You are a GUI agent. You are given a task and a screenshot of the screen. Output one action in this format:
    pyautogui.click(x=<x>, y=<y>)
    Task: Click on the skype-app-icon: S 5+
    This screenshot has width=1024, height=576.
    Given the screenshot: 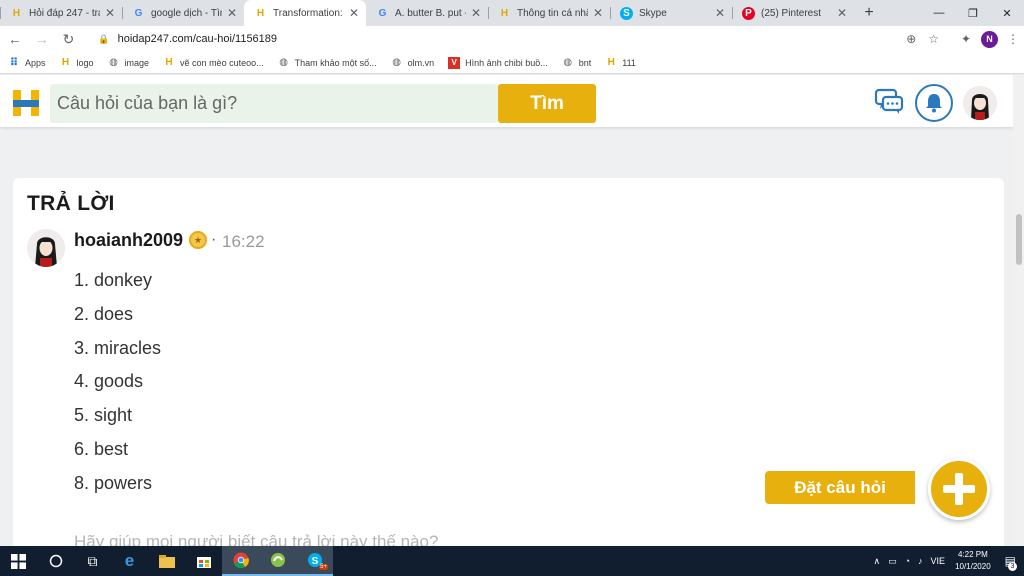 What is the action you would take?
    pyautogui.click(x=314, y=561)
    